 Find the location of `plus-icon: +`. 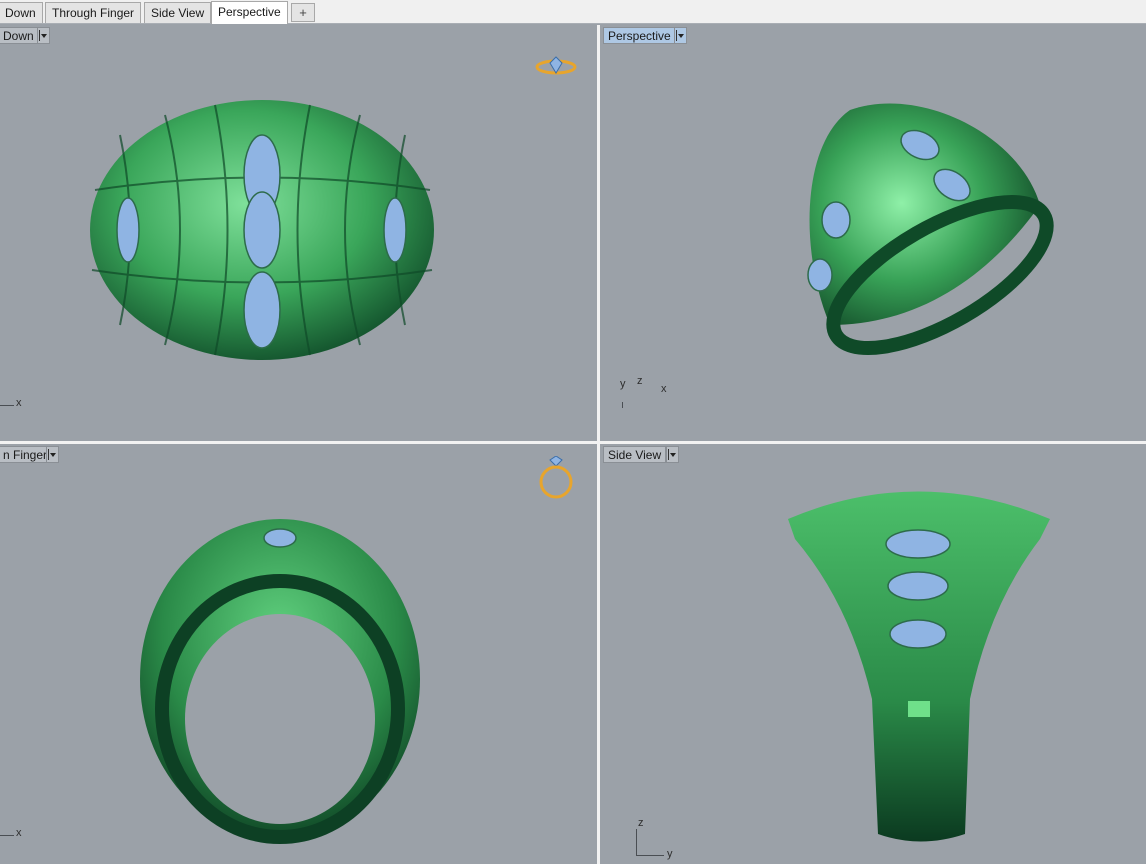

plus-icon: + is located at coordinates (303, 12).